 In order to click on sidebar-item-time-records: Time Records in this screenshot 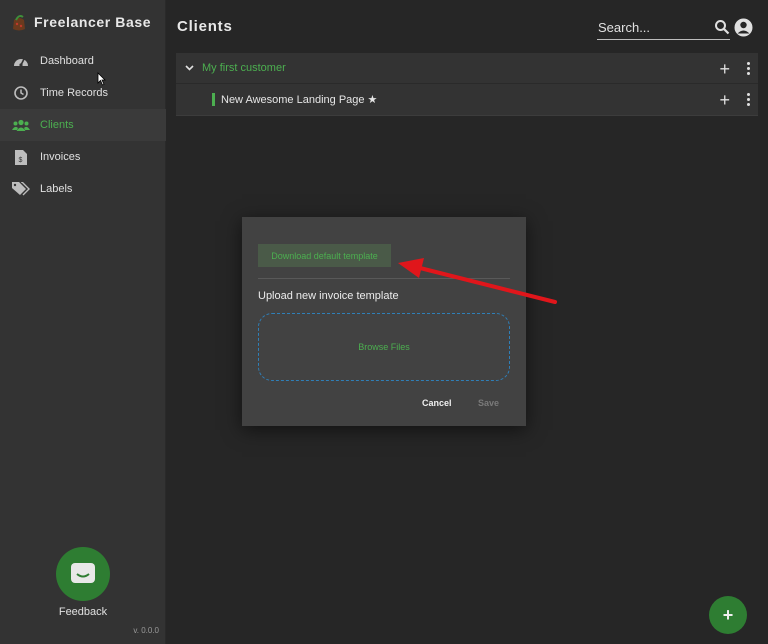, I will do `click(83, 93)`.